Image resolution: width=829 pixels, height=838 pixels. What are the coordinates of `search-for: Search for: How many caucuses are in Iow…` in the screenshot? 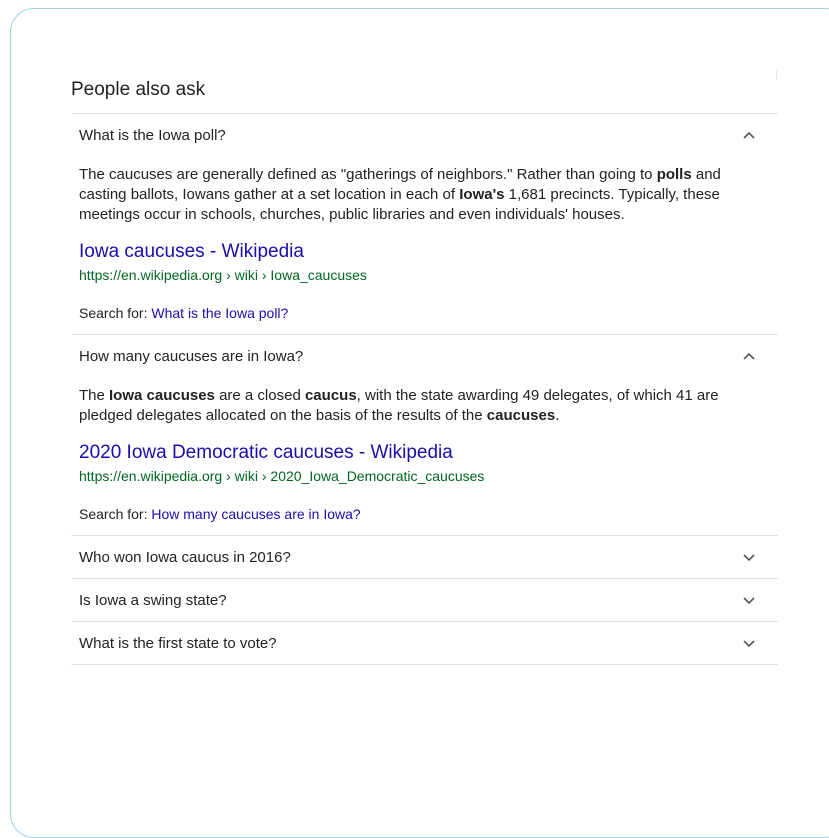 It's located at (416, 514).